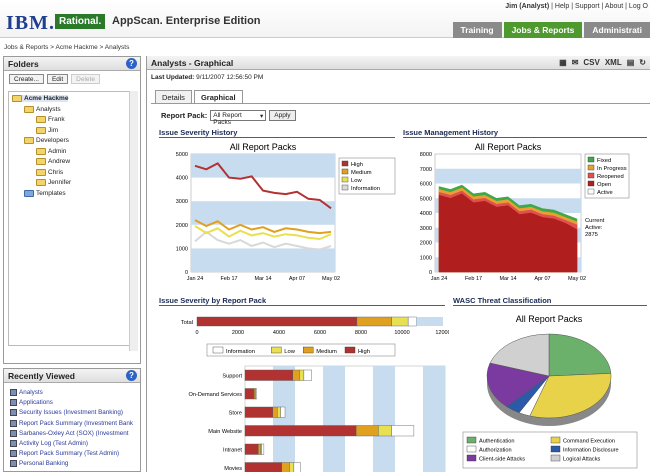 The width and height of the screenshot is (650, 472). What do you see at coordinates (477, 30) in the screenshot?
I see `tab-training: Training` at bounding box center [477, 30].